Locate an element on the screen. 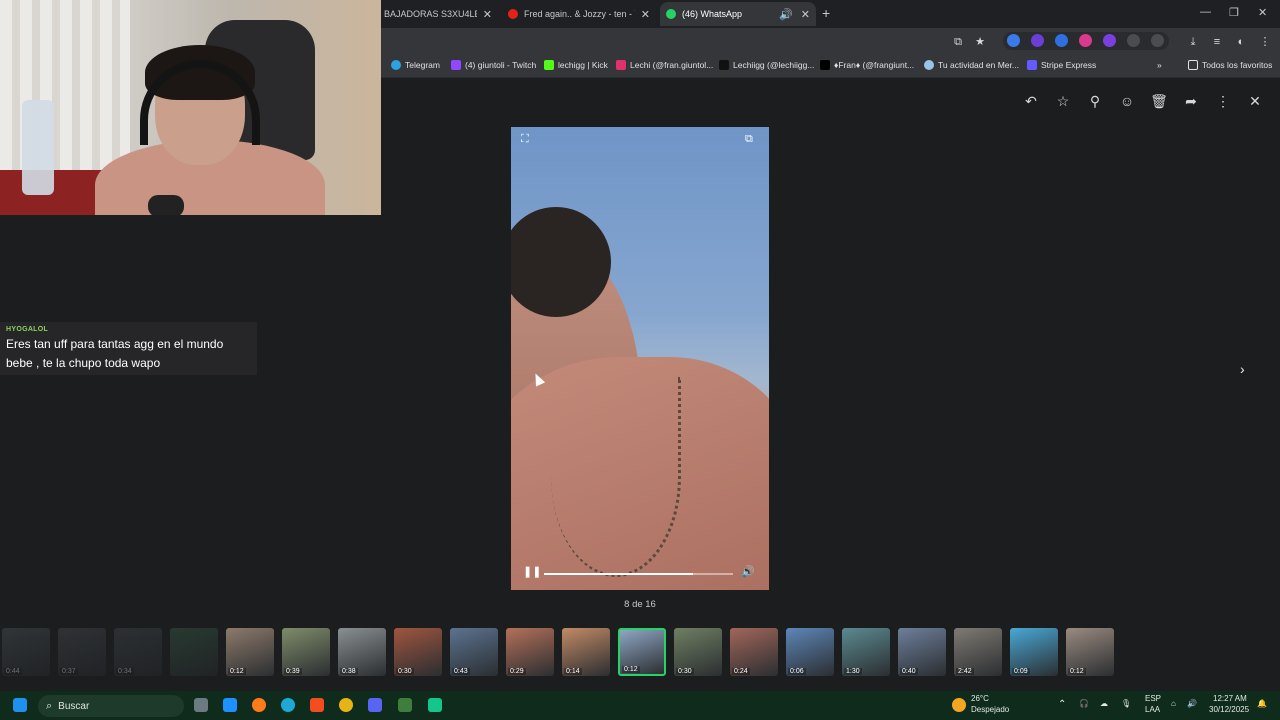 This screenshot has height=720, width=1280. chrome-icon is located at coordinates (346, 705).